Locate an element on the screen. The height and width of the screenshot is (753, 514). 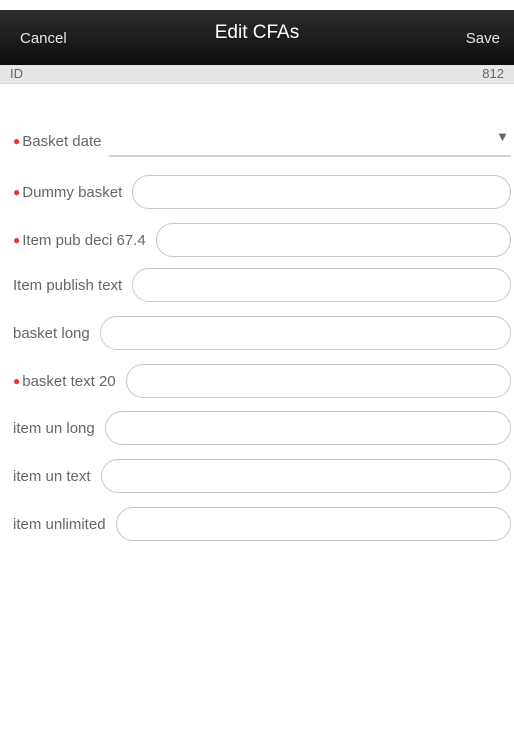
basket-date-select: ▼ is located at coordinates (310, 141).